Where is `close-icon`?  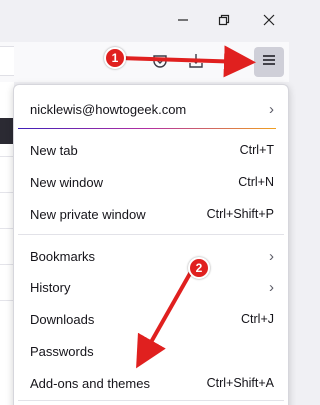
close-icon is located at coordinates (269, 20).